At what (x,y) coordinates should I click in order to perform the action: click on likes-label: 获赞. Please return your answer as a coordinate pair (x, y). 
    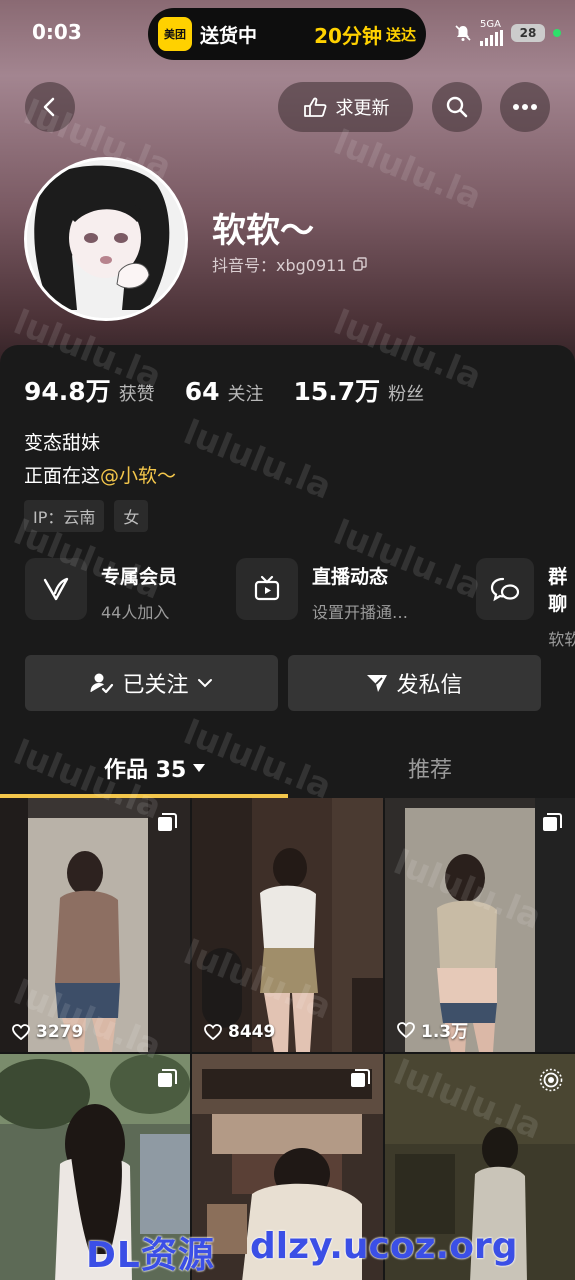
    Looking at the image, I should click on (136, 394).